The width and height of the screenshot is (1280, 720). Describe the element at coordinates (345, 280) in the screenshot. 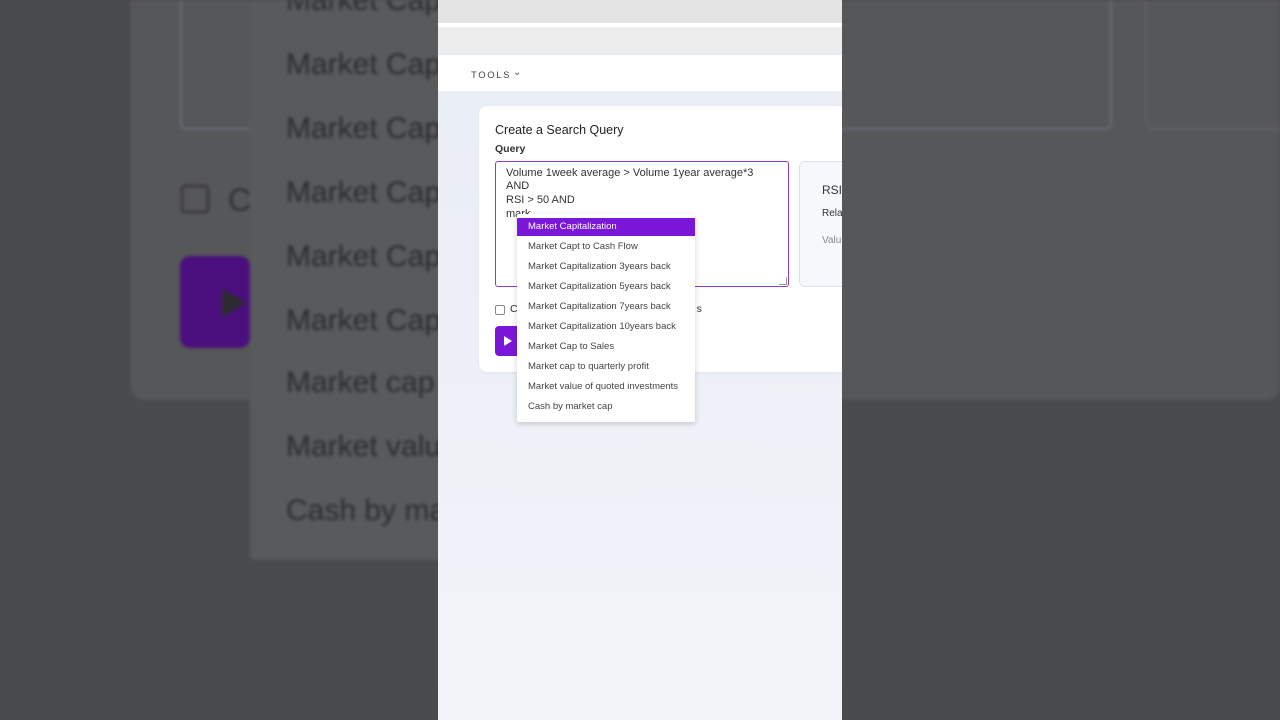

I see `bg-dropdown` at that location.